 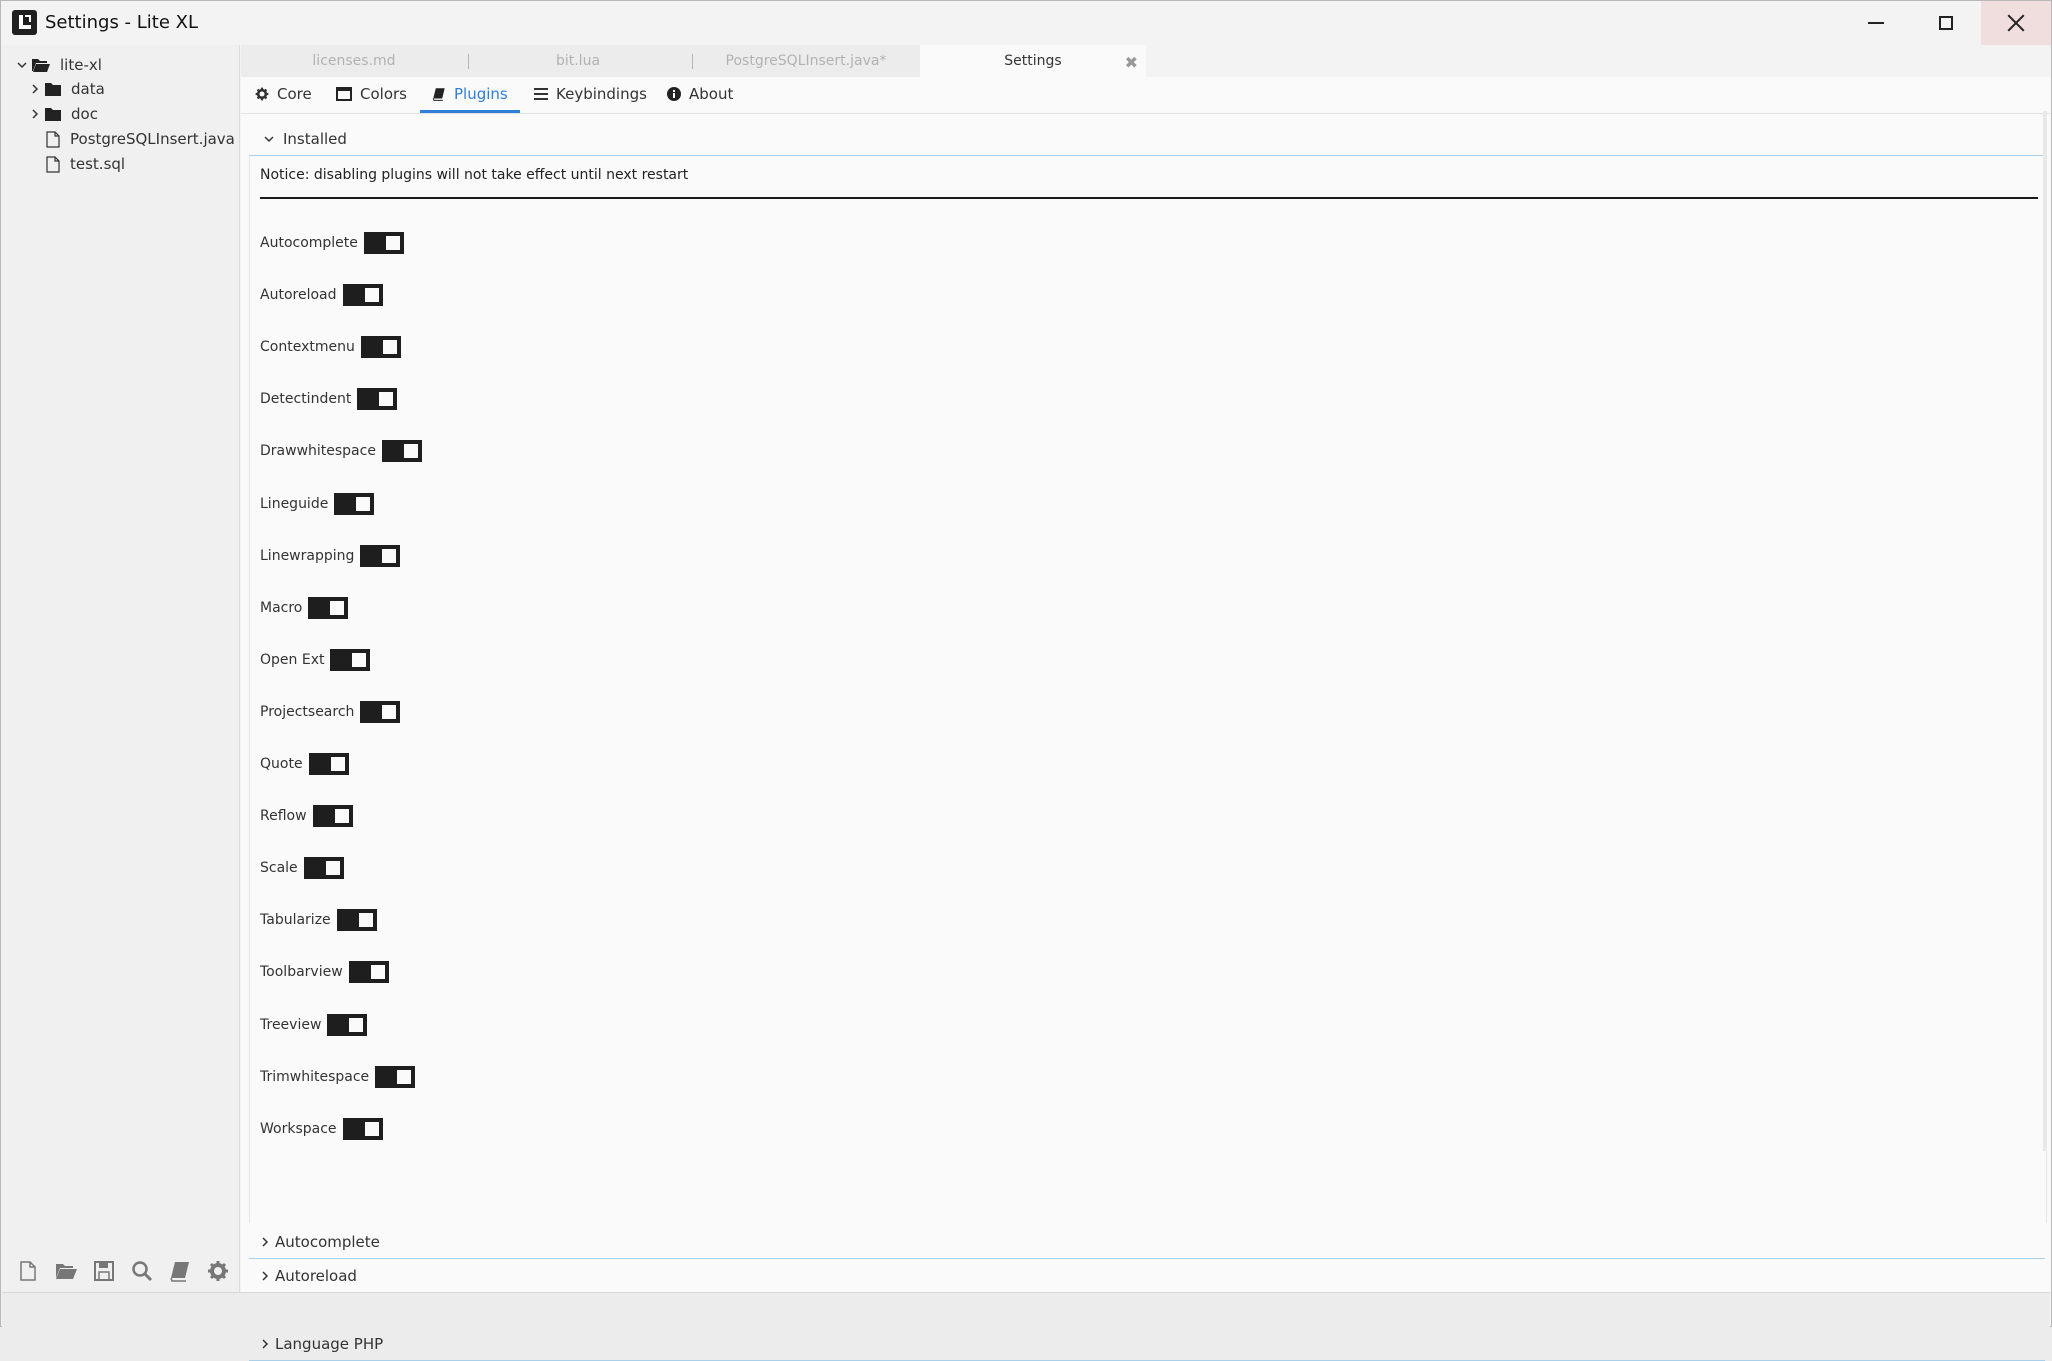 I want to click on plugin-row: Contextmenu, so click(x=330, y=347).